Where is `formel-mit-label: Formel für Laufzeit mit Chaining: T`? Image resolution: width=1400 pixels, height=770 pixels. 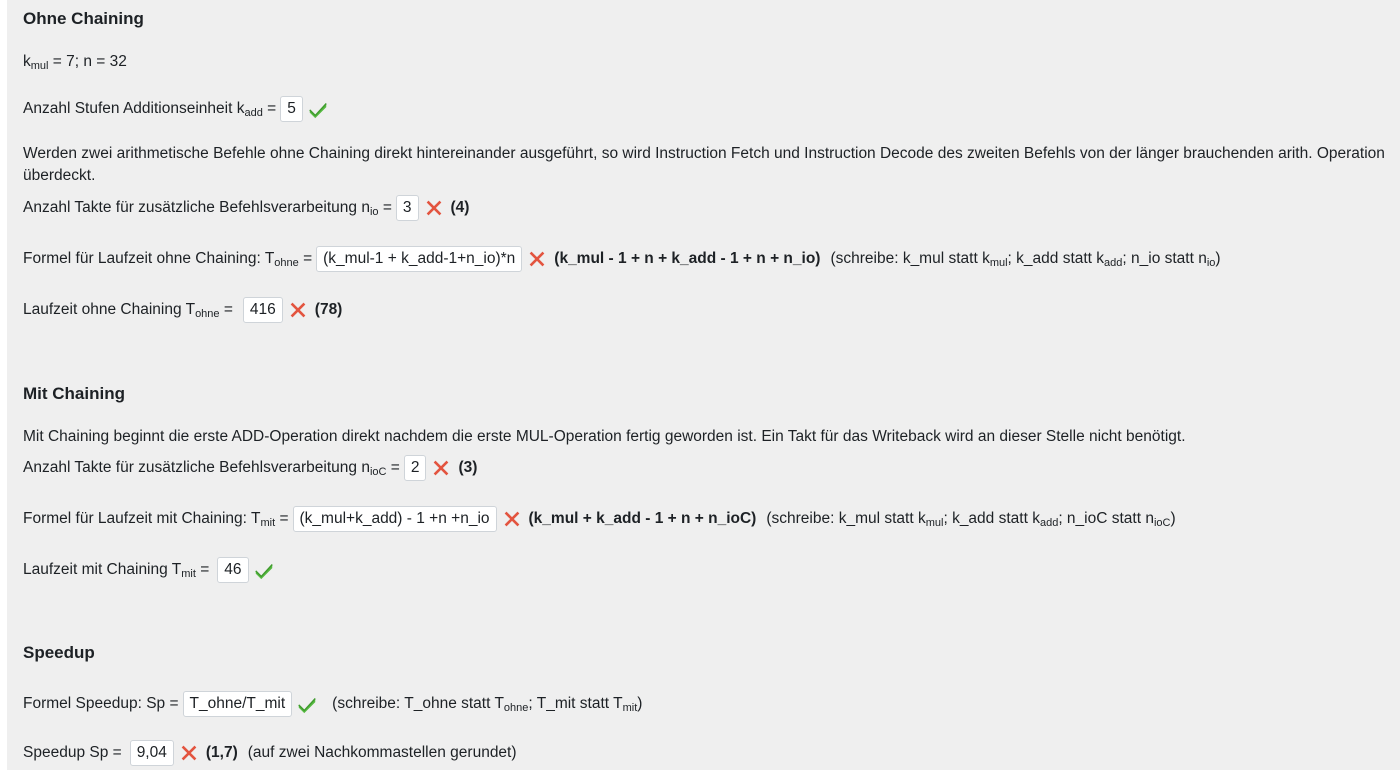 formel-mit-label: Formel für Laufzeit mit Chaining: T is located at coordinates (142, 519).